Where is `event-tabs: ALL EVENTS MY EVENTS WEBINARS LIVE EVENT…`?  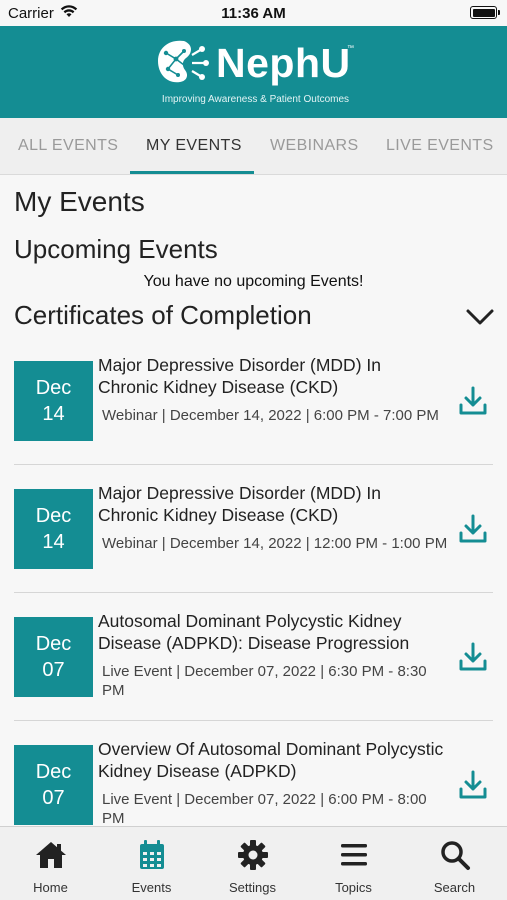
event-tabs: ALL EVENTS MY EVENTS WEBINARS LIVE EVENT… is located at coordinates (253, 146).